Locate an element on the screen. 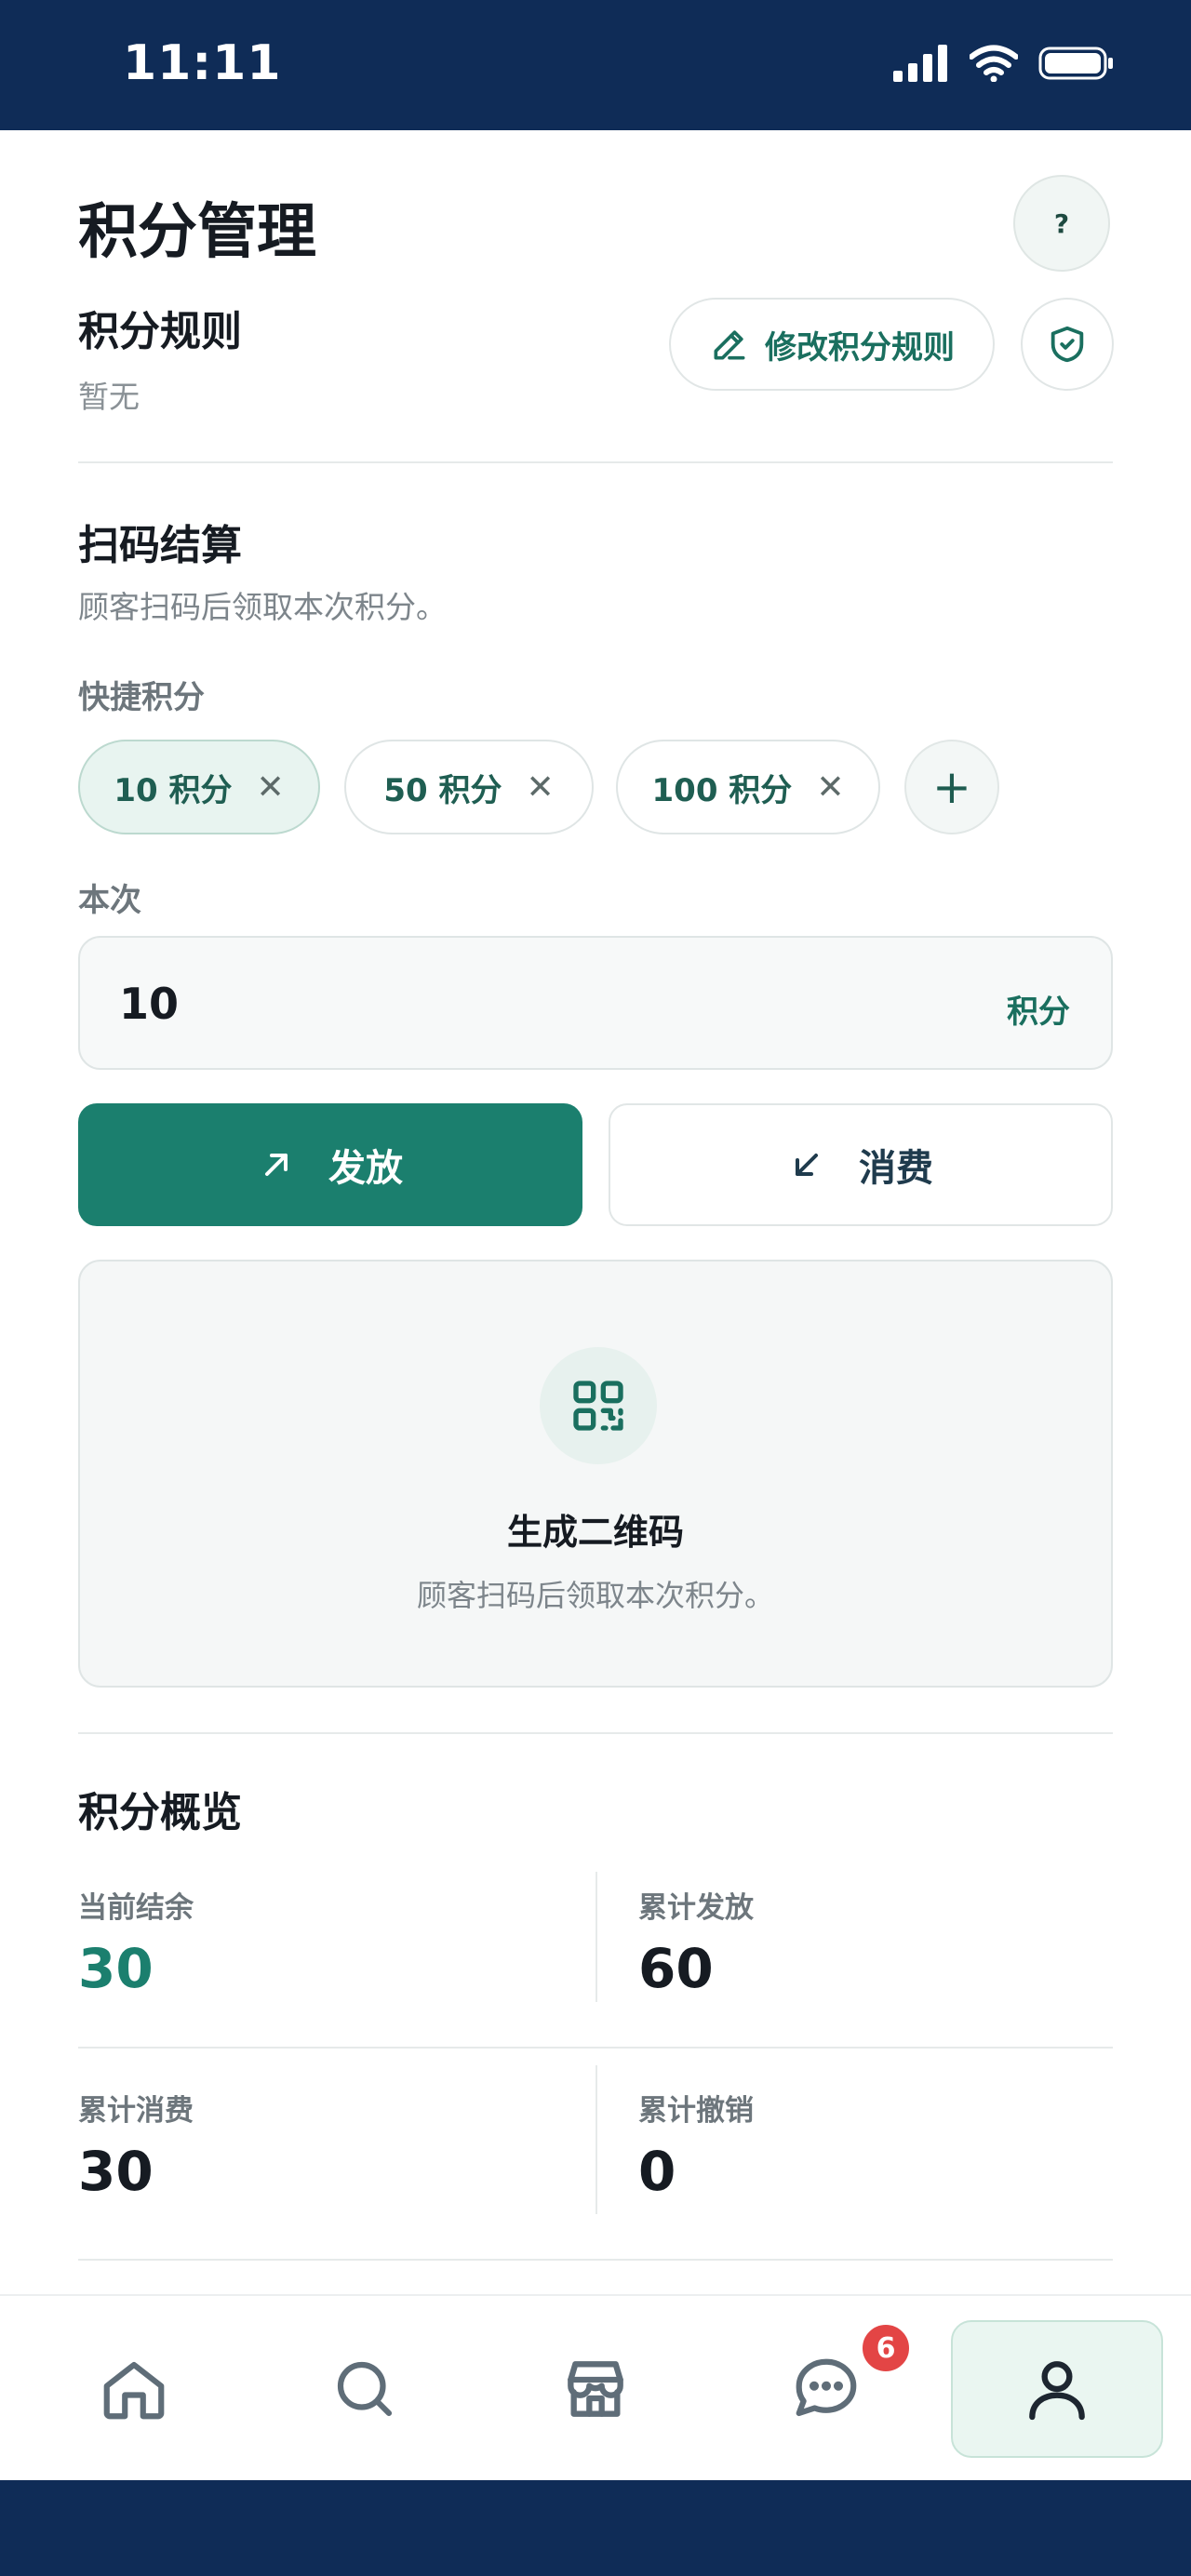 The height and width of the screenshot is (2576, 1191). wifi-icon is located at coordinates (994, 63).